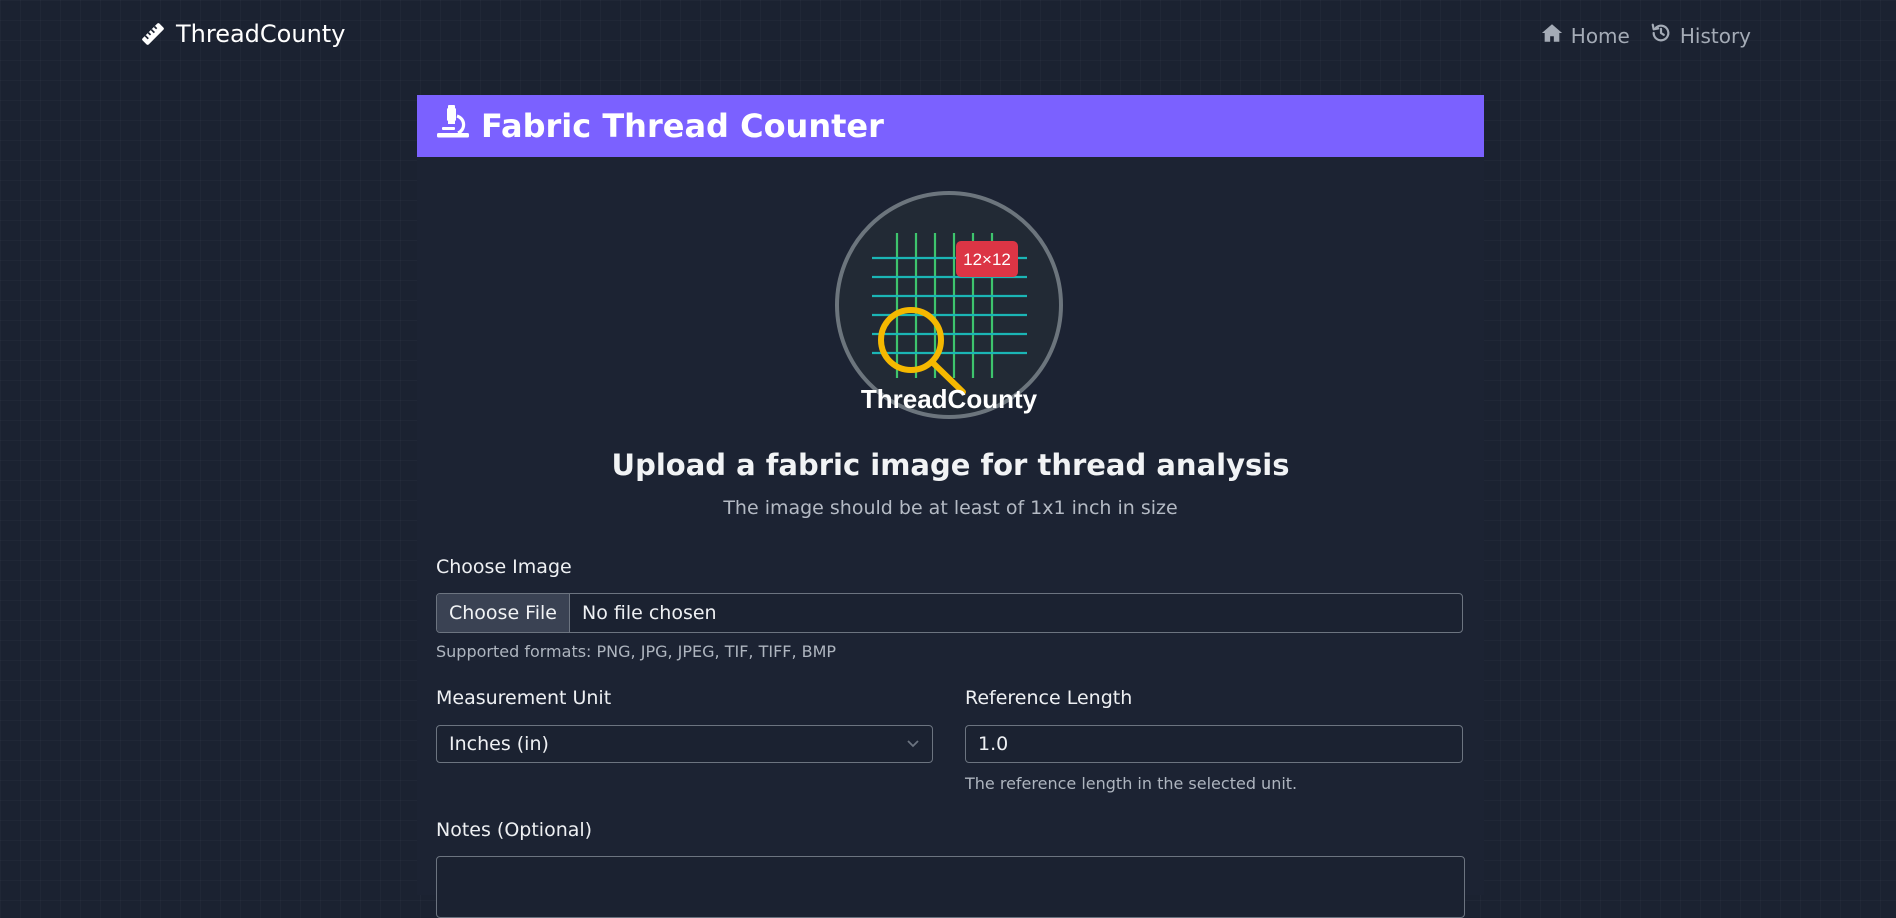 This screenshot has height=918, width=1896. Describe the element at coordinates (453, 126) in the screenshot. I see `microscope-icon` at that location.